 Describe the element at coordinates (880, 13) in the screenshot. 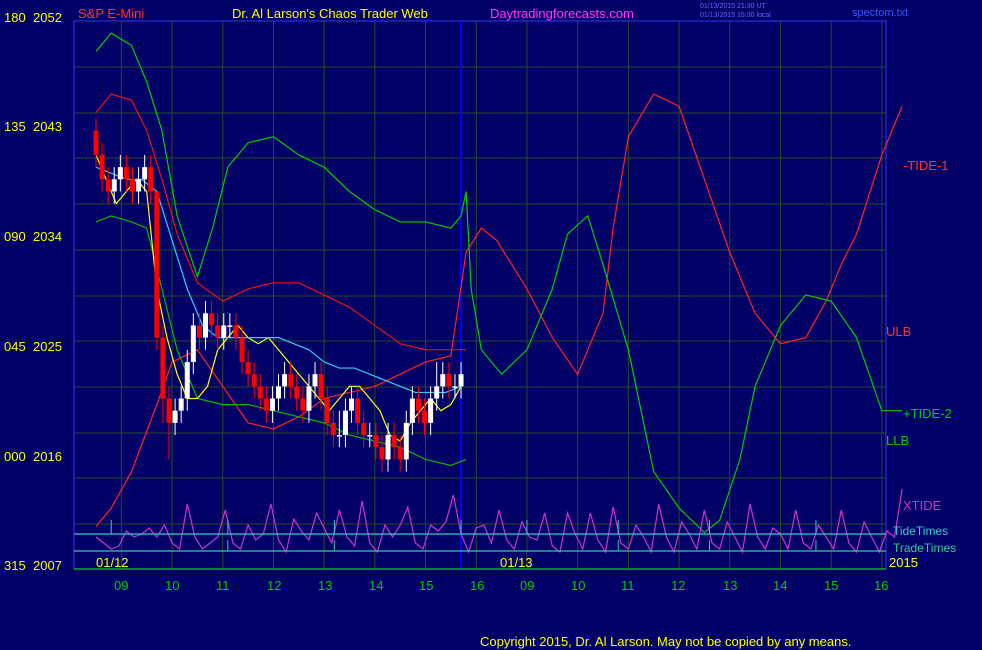

I see `data-file-label: spectom.txt` at that location.